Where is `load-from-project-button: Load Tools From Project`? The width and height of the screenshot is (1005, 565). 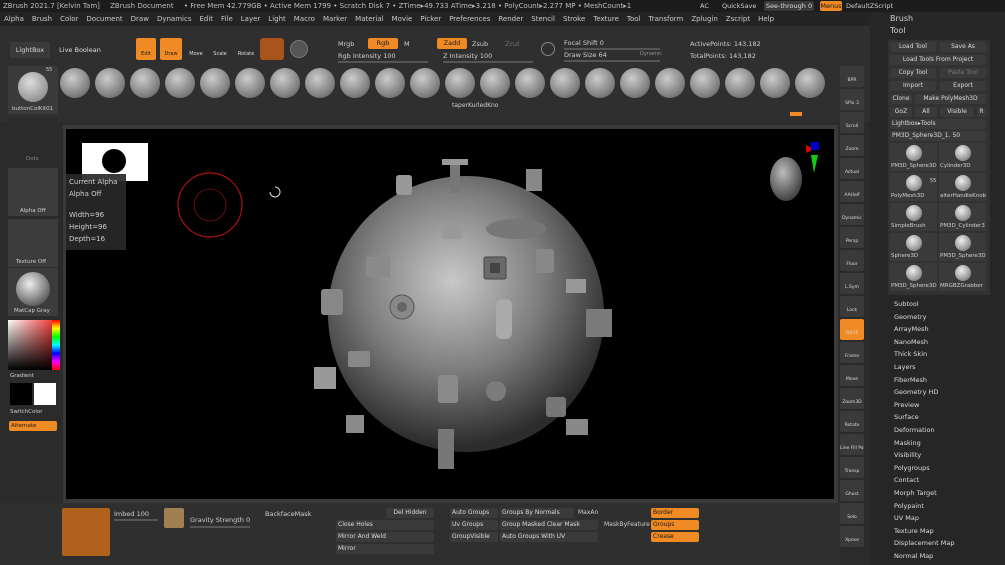 load-from-project-button: Load Tools From Project is located at coordinates (938, 60).